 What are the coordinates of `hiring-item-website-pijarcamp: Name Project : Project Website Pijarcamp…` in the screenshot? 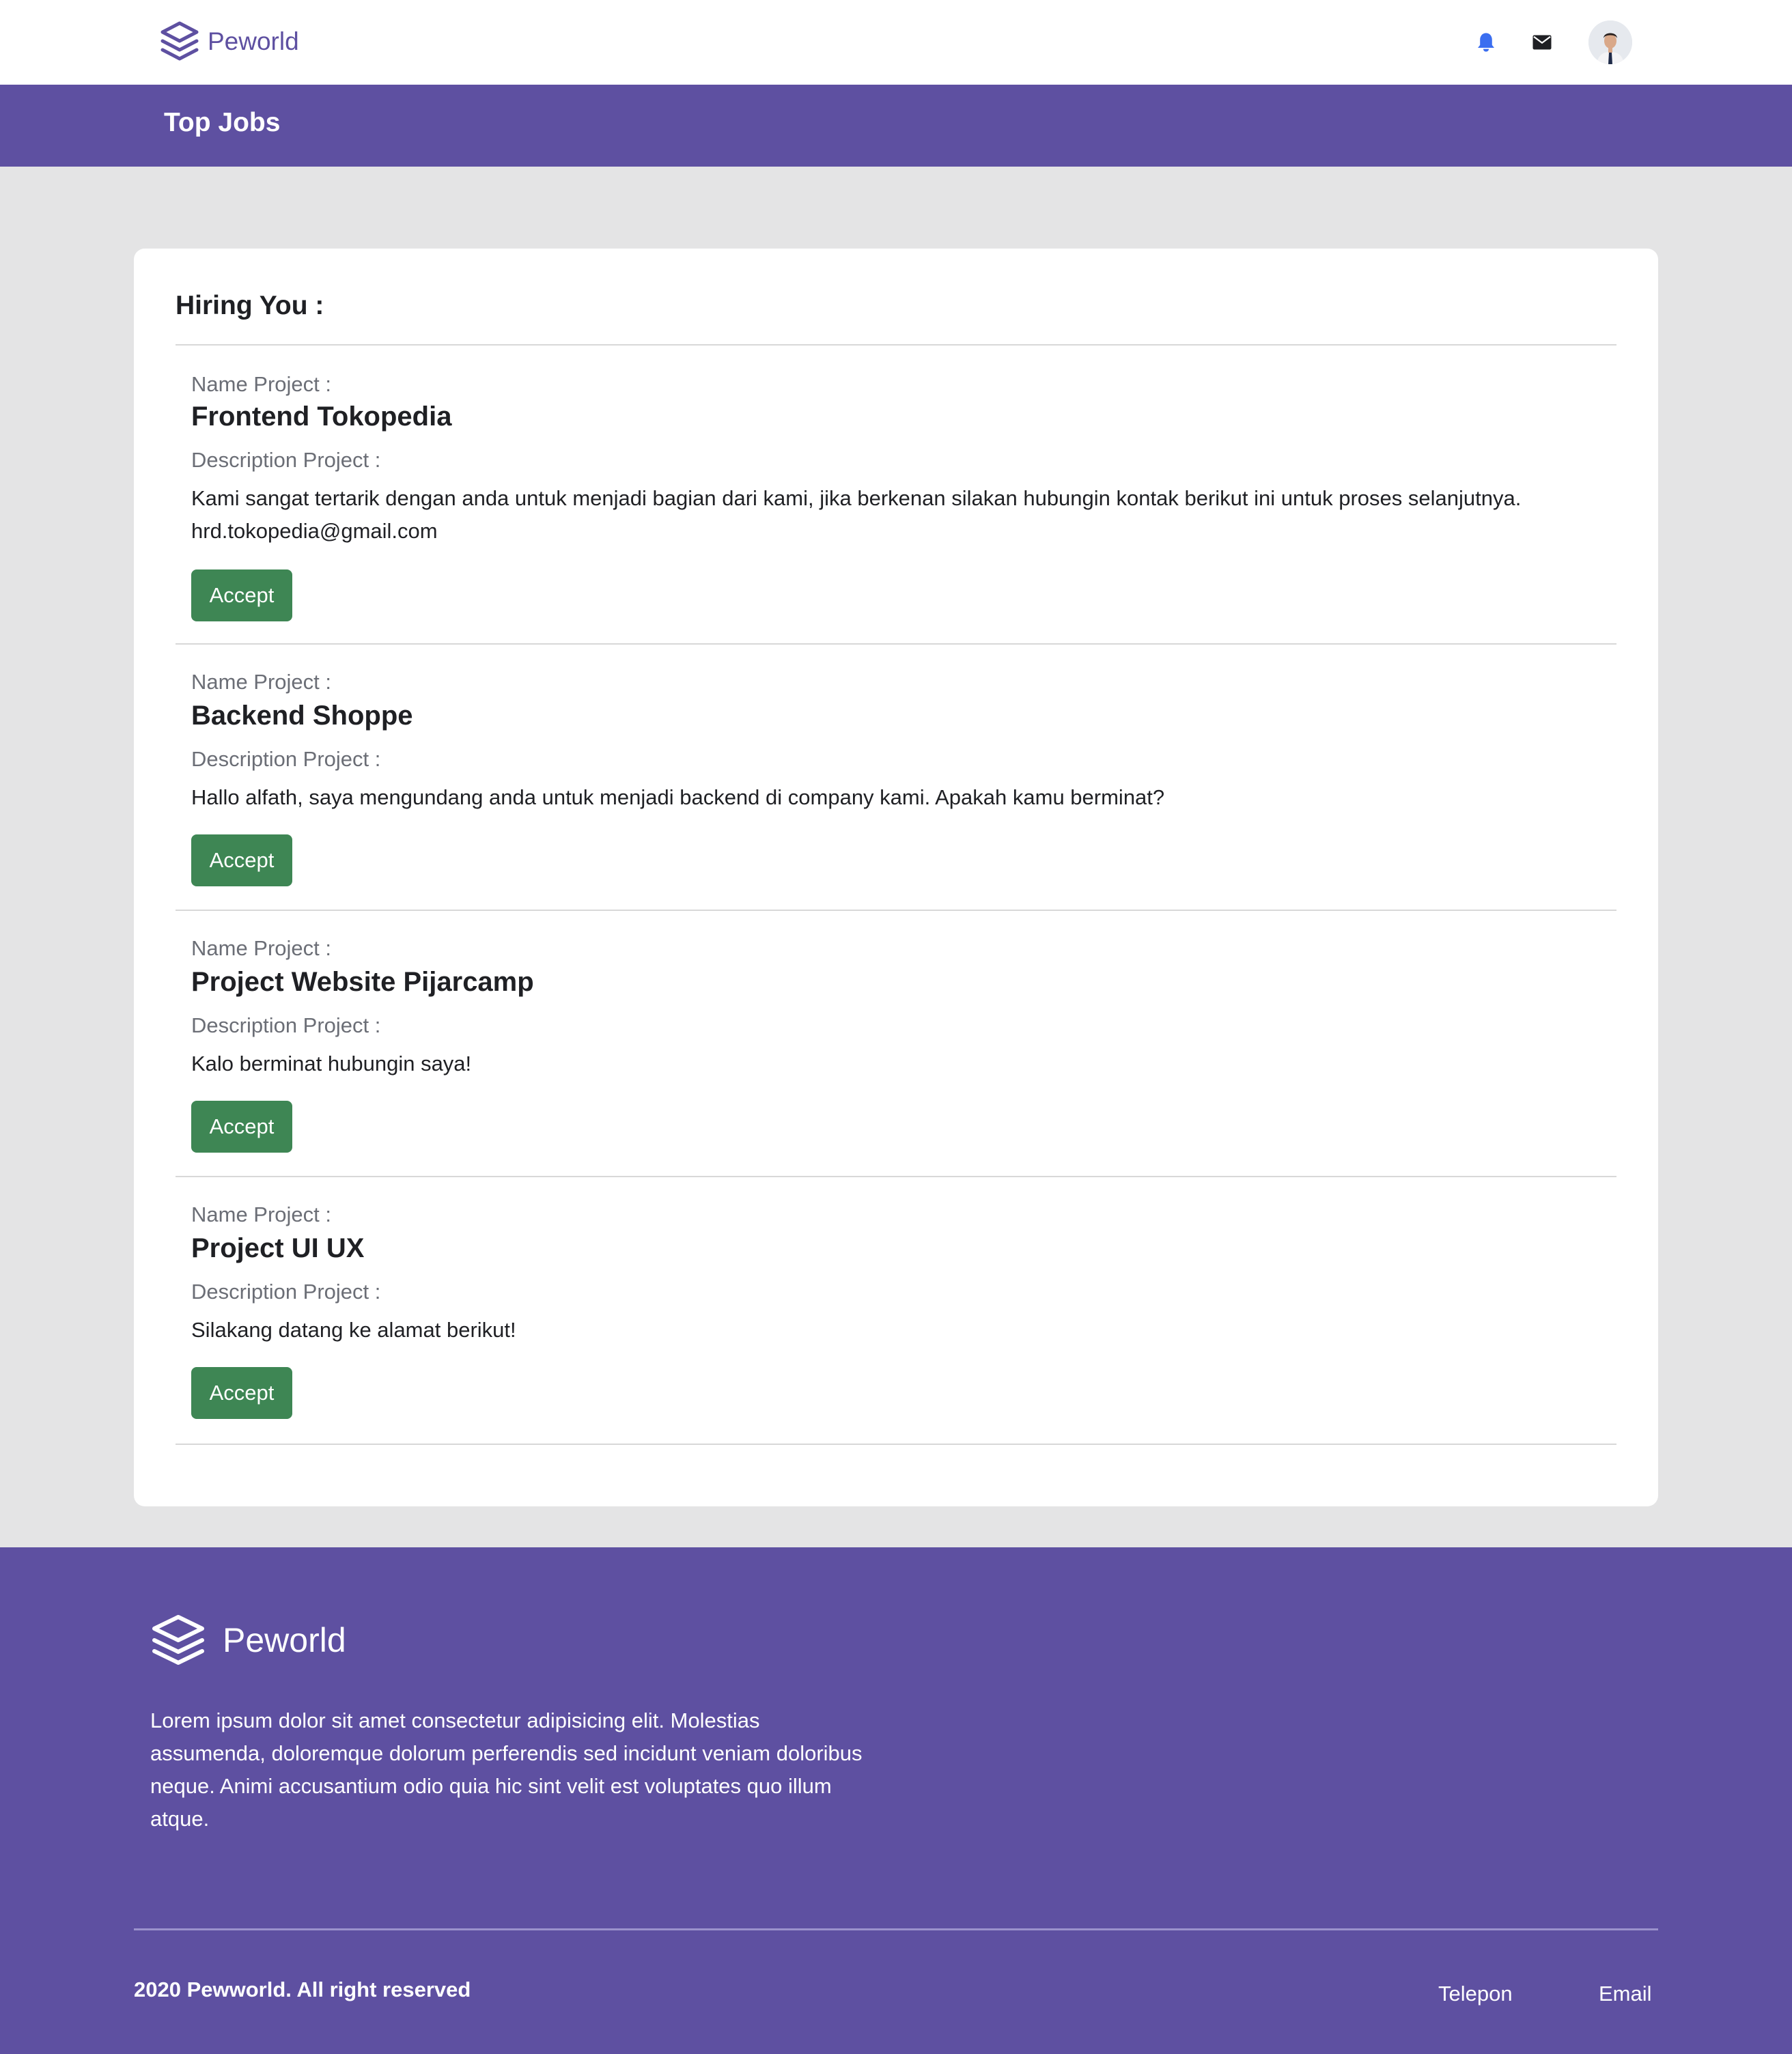 It's located at (896, 1044).